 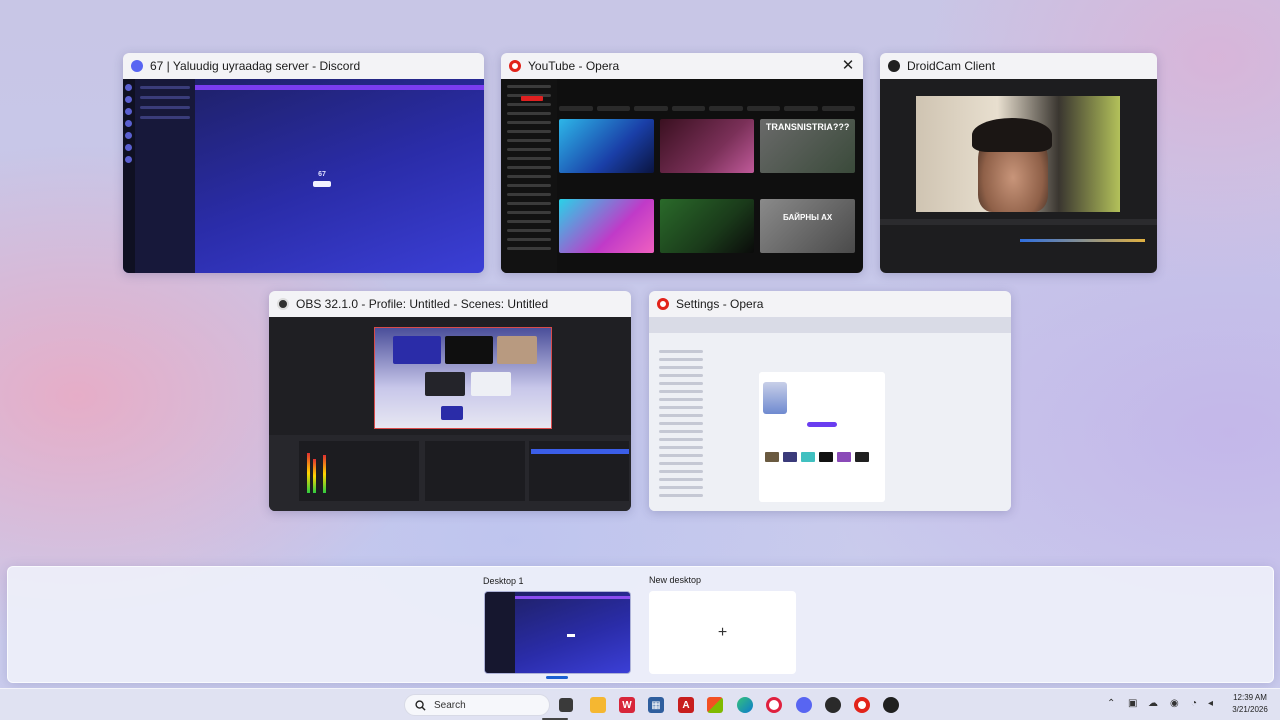 What do you see at coordinates (1018, 66) in the screenshot?
I see `window-titlebar: DroidCam Client` at bounding box center [1018, 66].